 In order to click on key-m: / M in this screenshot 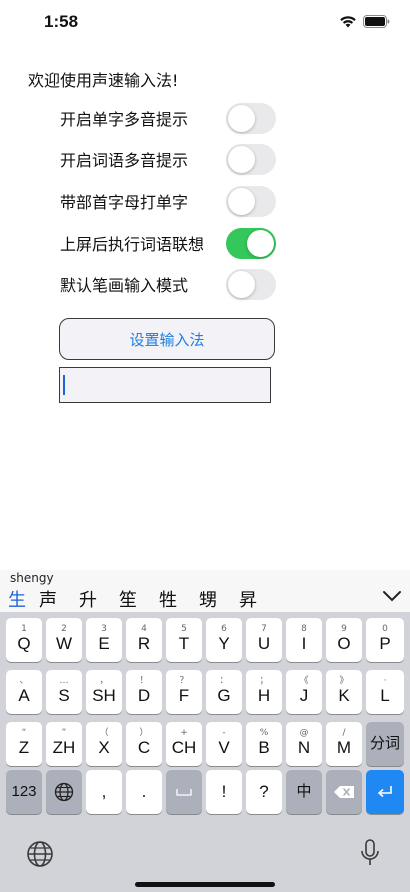, I will do `click(344, 744)`.